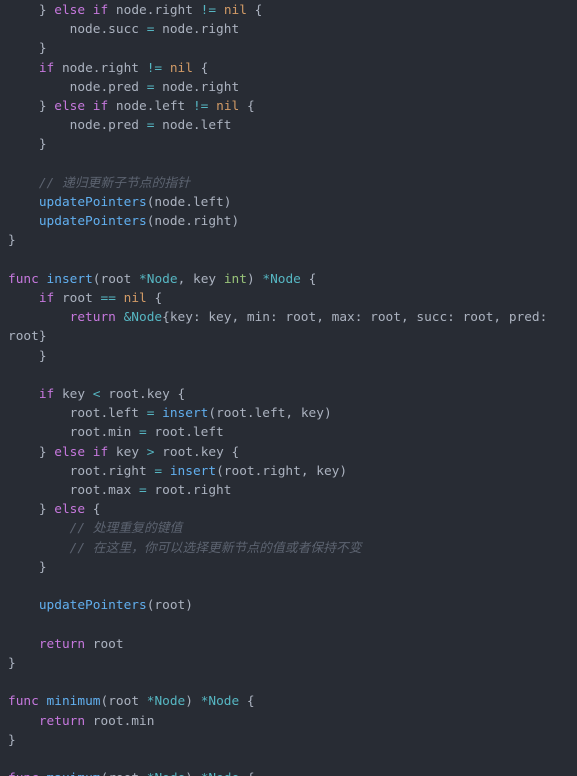 This screenshot has width=577, height=776. What do you see at coordinates (289, 68) in the screenshot?
I see `code-line: if node.right != nil {` at bounding box center [289, 68].